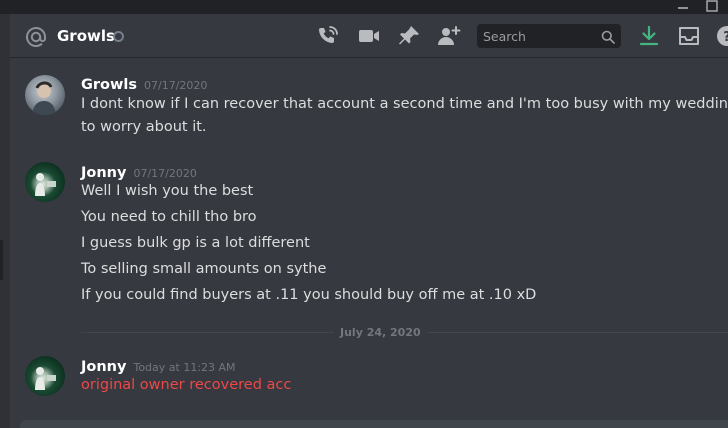 The width and height of the screenshot is (728, 428). I want to click on channel-name: Growls, so click(86, 36).